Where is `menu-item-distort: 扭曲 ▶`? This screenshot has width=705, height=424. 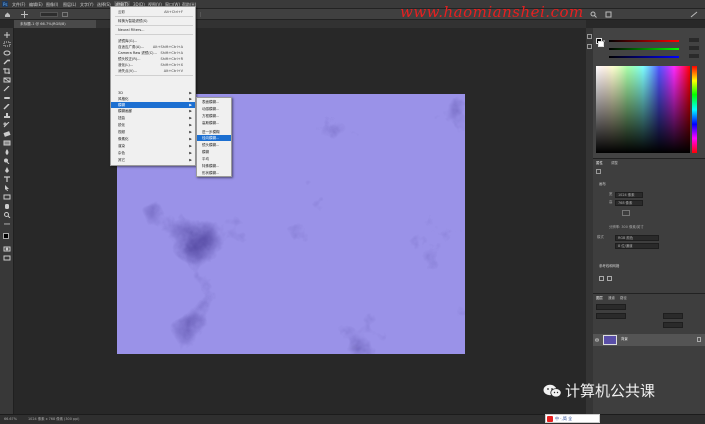 menu-item-distort: 扭曲 ▶ is located at coordinates (153, 118).